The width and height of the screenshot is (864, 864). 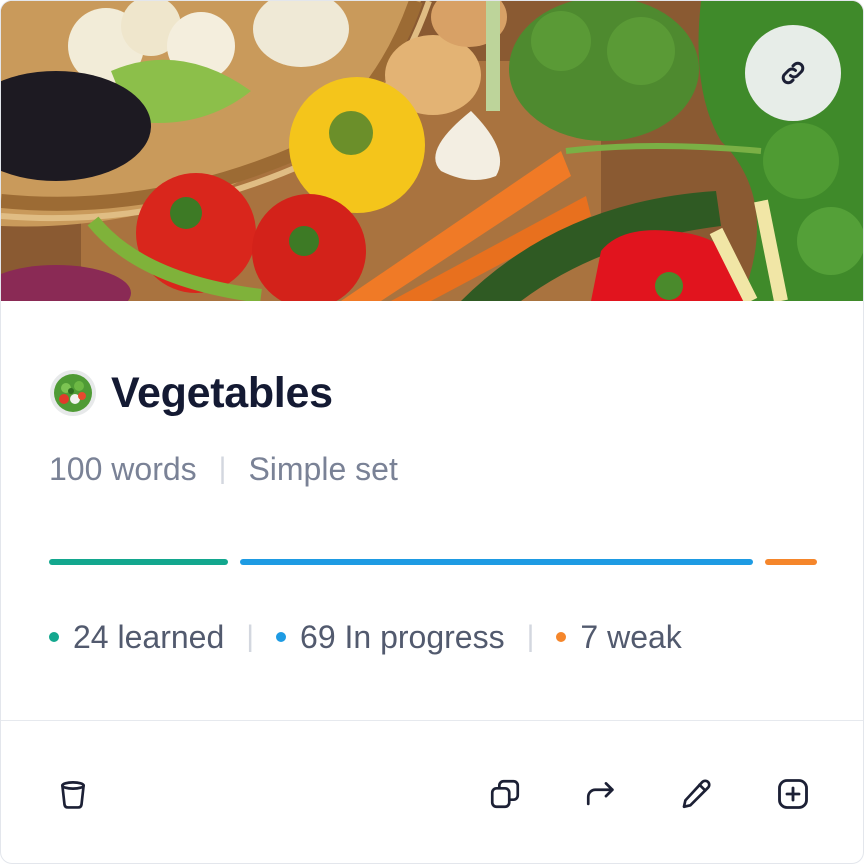 I want to click on delete-button, so click(x=73, y=794).